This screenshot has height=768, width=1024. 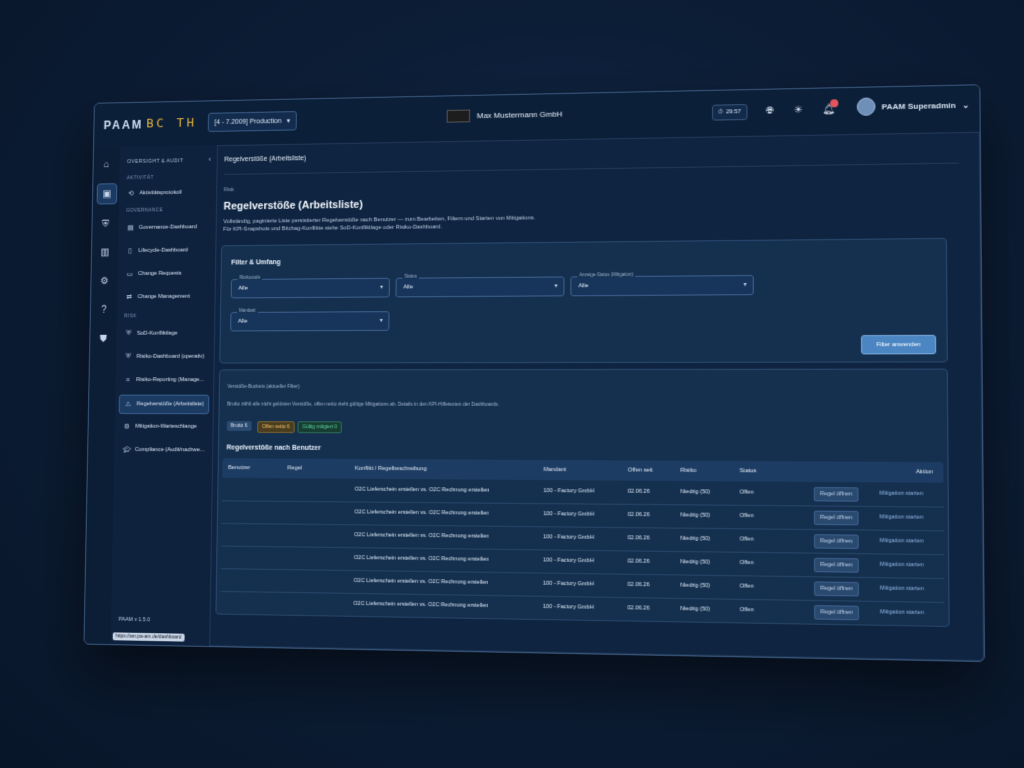 I want to click on nav-section-activity: AKTIVITÄT, so click(x=140, y=178).